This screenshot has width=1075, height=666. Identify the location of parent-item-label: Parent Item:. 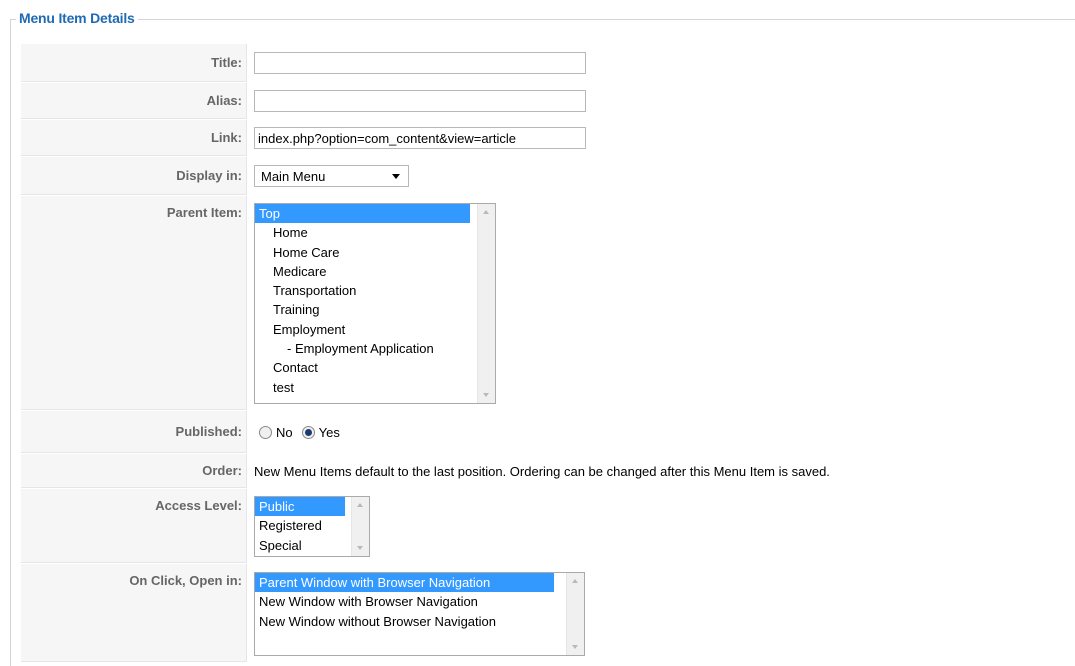
(134, 303).